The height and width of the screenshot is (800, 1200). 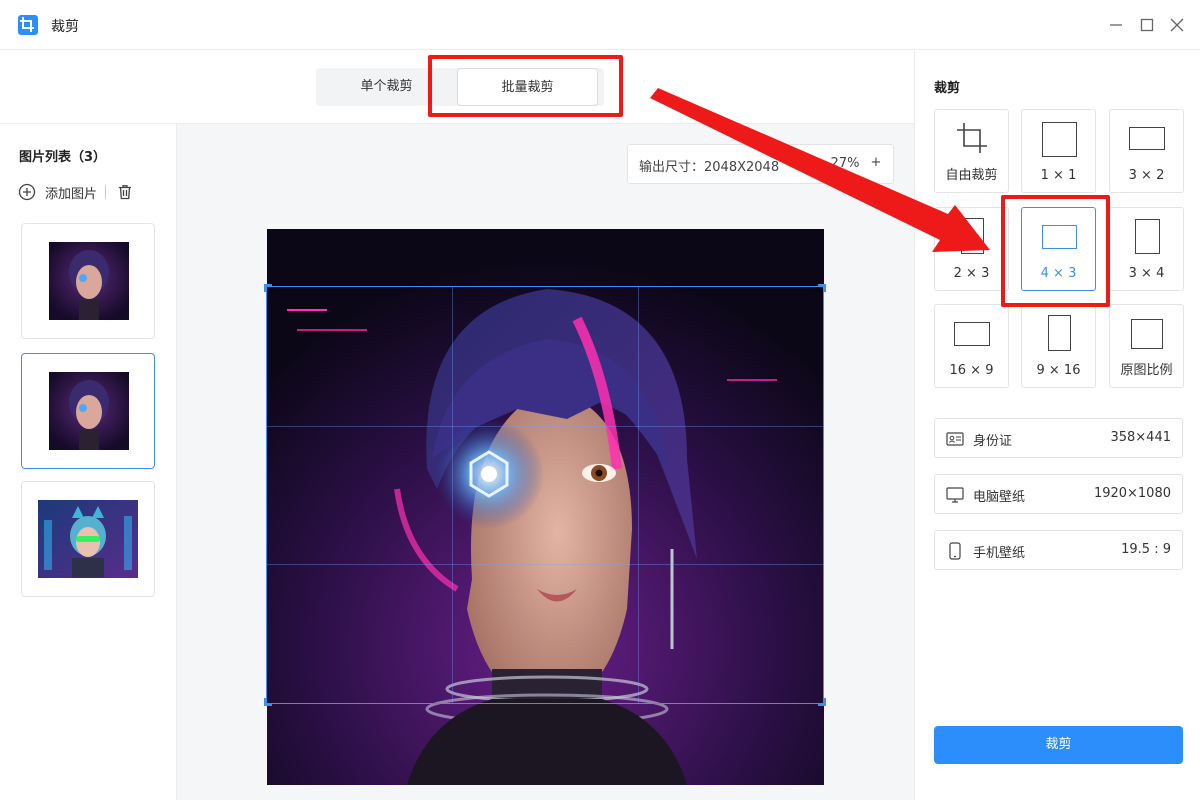 I want to click on crop-action-button: 裁剪, so click(x=1058, y=745).